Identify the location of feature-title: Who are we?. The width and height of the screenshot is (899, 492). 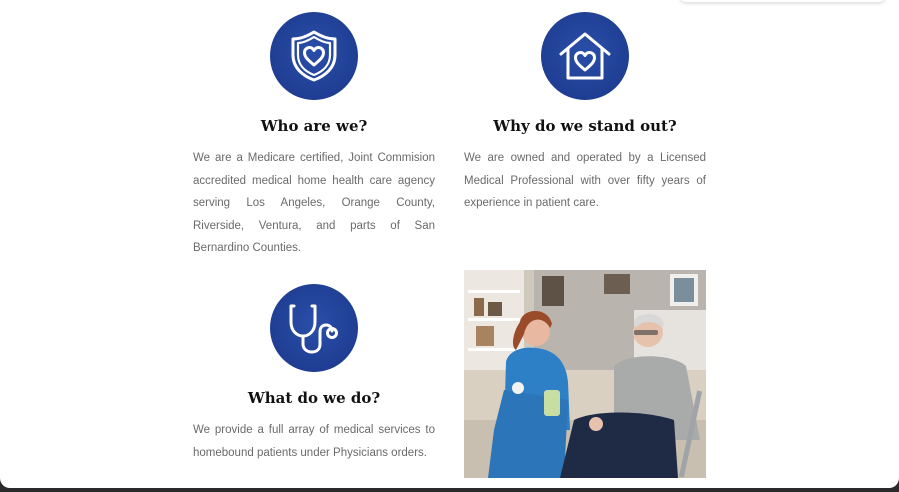
(314, 126).